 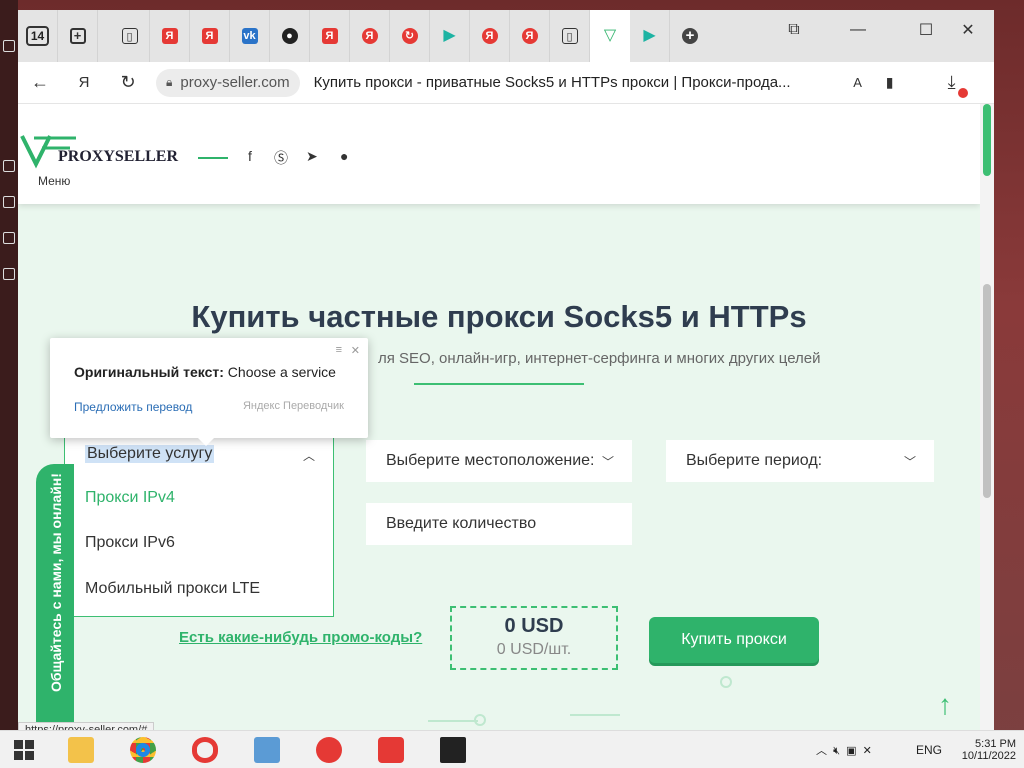 What do you see at coordinates (534, 638) in the screenshot?
I see `price-box: 0 USD 0 USD/шт.` at bounding box center [534, 638].